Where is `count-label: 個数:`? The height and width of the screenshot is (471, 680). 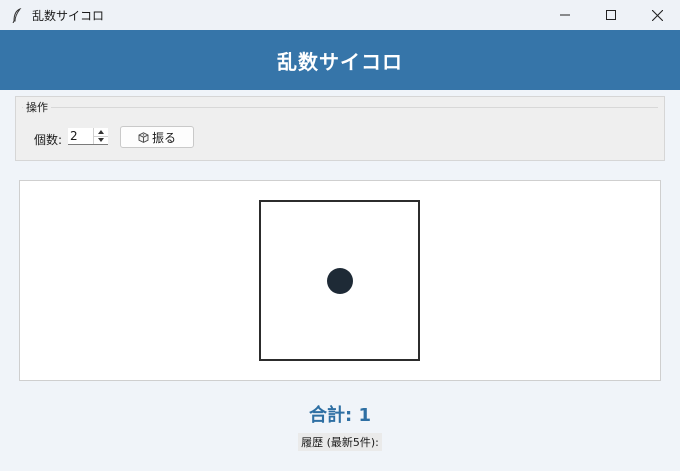 count-label: 個数: is located at coordinates (48, 140).